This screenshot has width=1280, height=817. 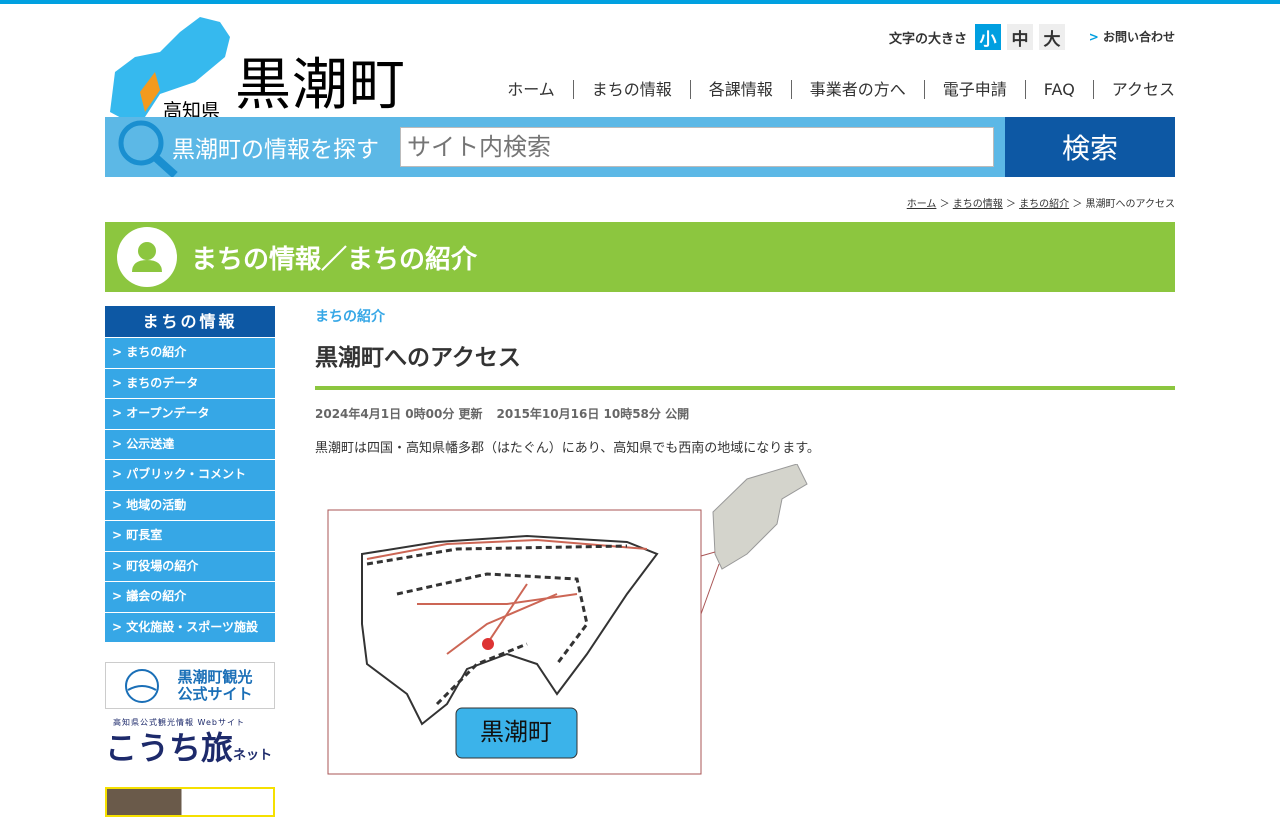 What do you see at coordinates (531, 89) in the screenshot?
I see `nav-home: ホーム` at bounding box center [531, 89].